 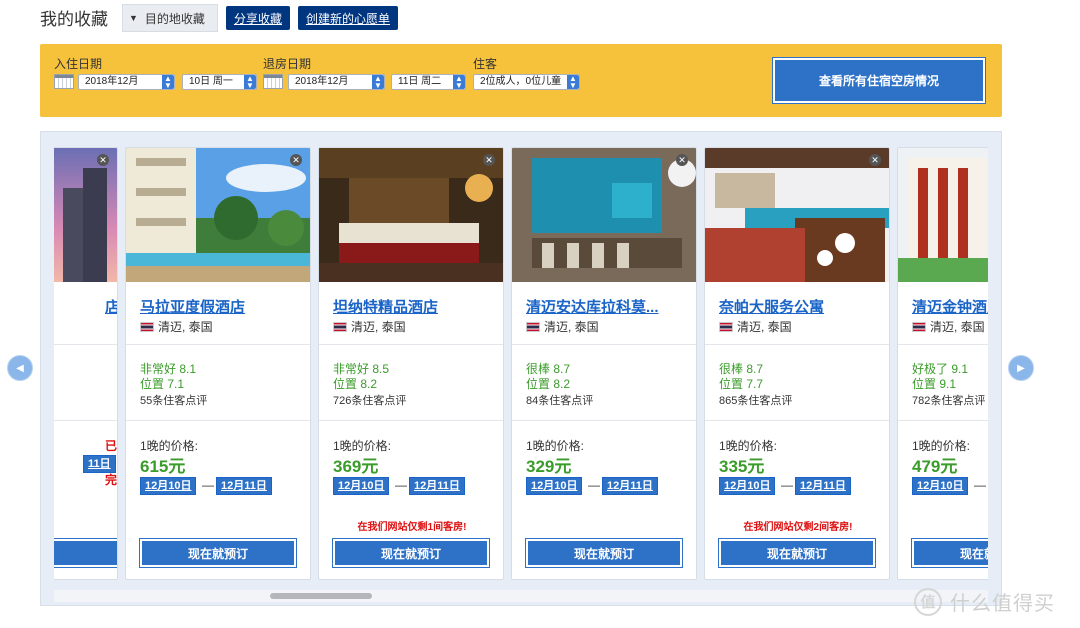 I want to click on site-watermark: 值 什么值得买, so click(x=984, y=601).